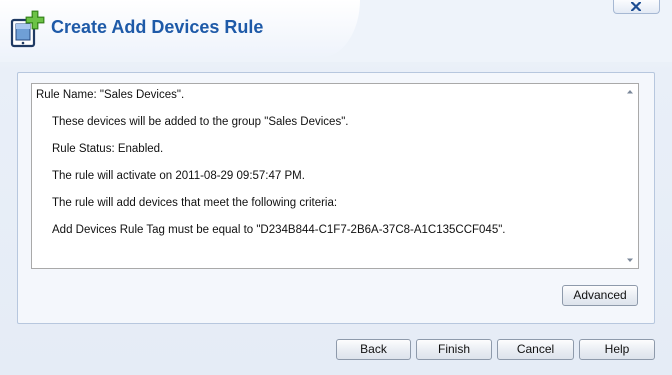 Image resolution: width=672 pixels, height=375 pixels. I want to click on help-button: Help, so click(617, 349).